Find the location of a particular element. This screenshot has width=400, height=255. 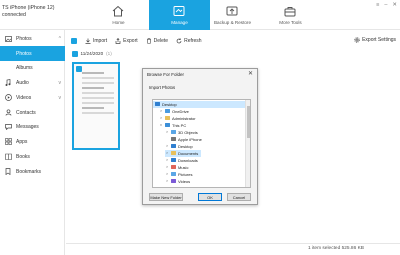

tree-item-music: > Music is located at coordinates (176, 167).